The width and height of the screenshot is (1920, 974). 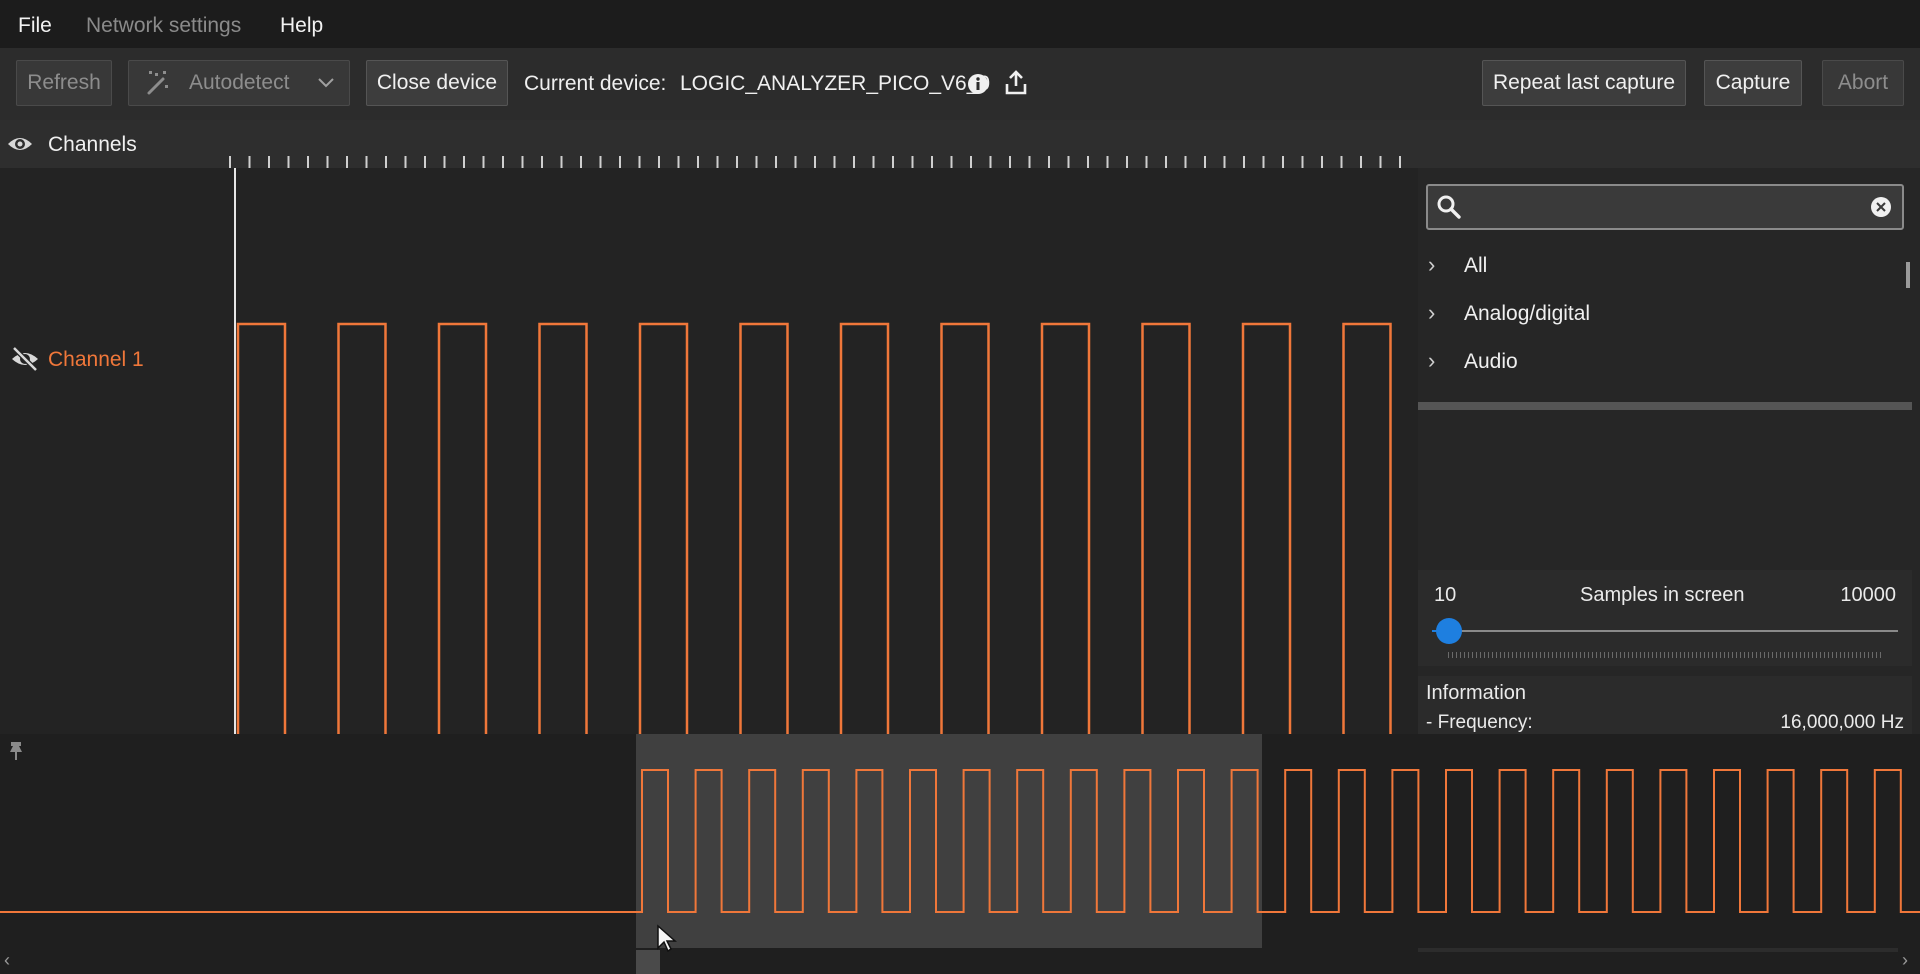 I want to click on upload-icon, so click(x=1016, y=85).